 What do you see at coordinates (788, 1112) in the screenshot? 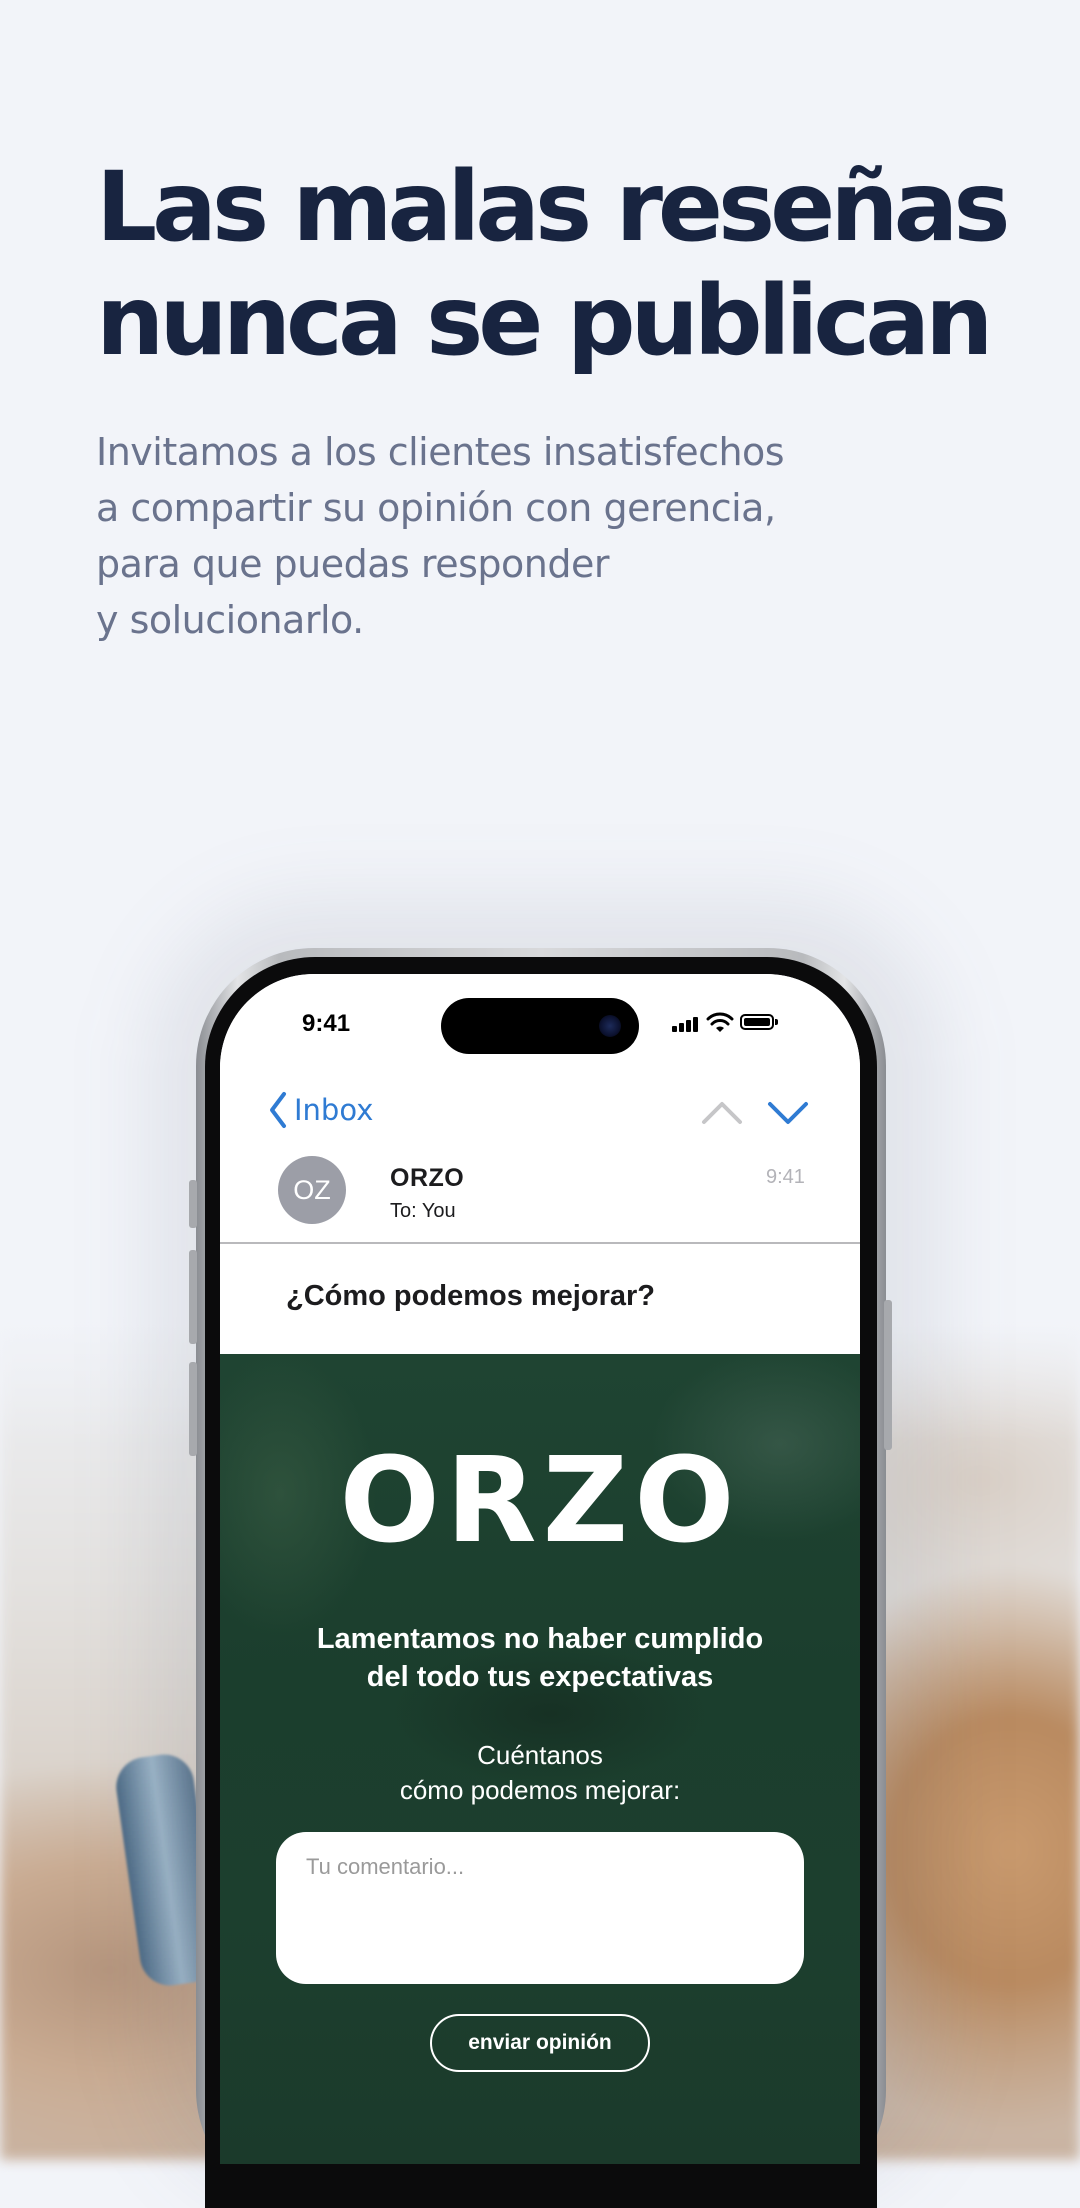
I see `next-message-chevron-down-icon` at bounding box center [788, 1112].